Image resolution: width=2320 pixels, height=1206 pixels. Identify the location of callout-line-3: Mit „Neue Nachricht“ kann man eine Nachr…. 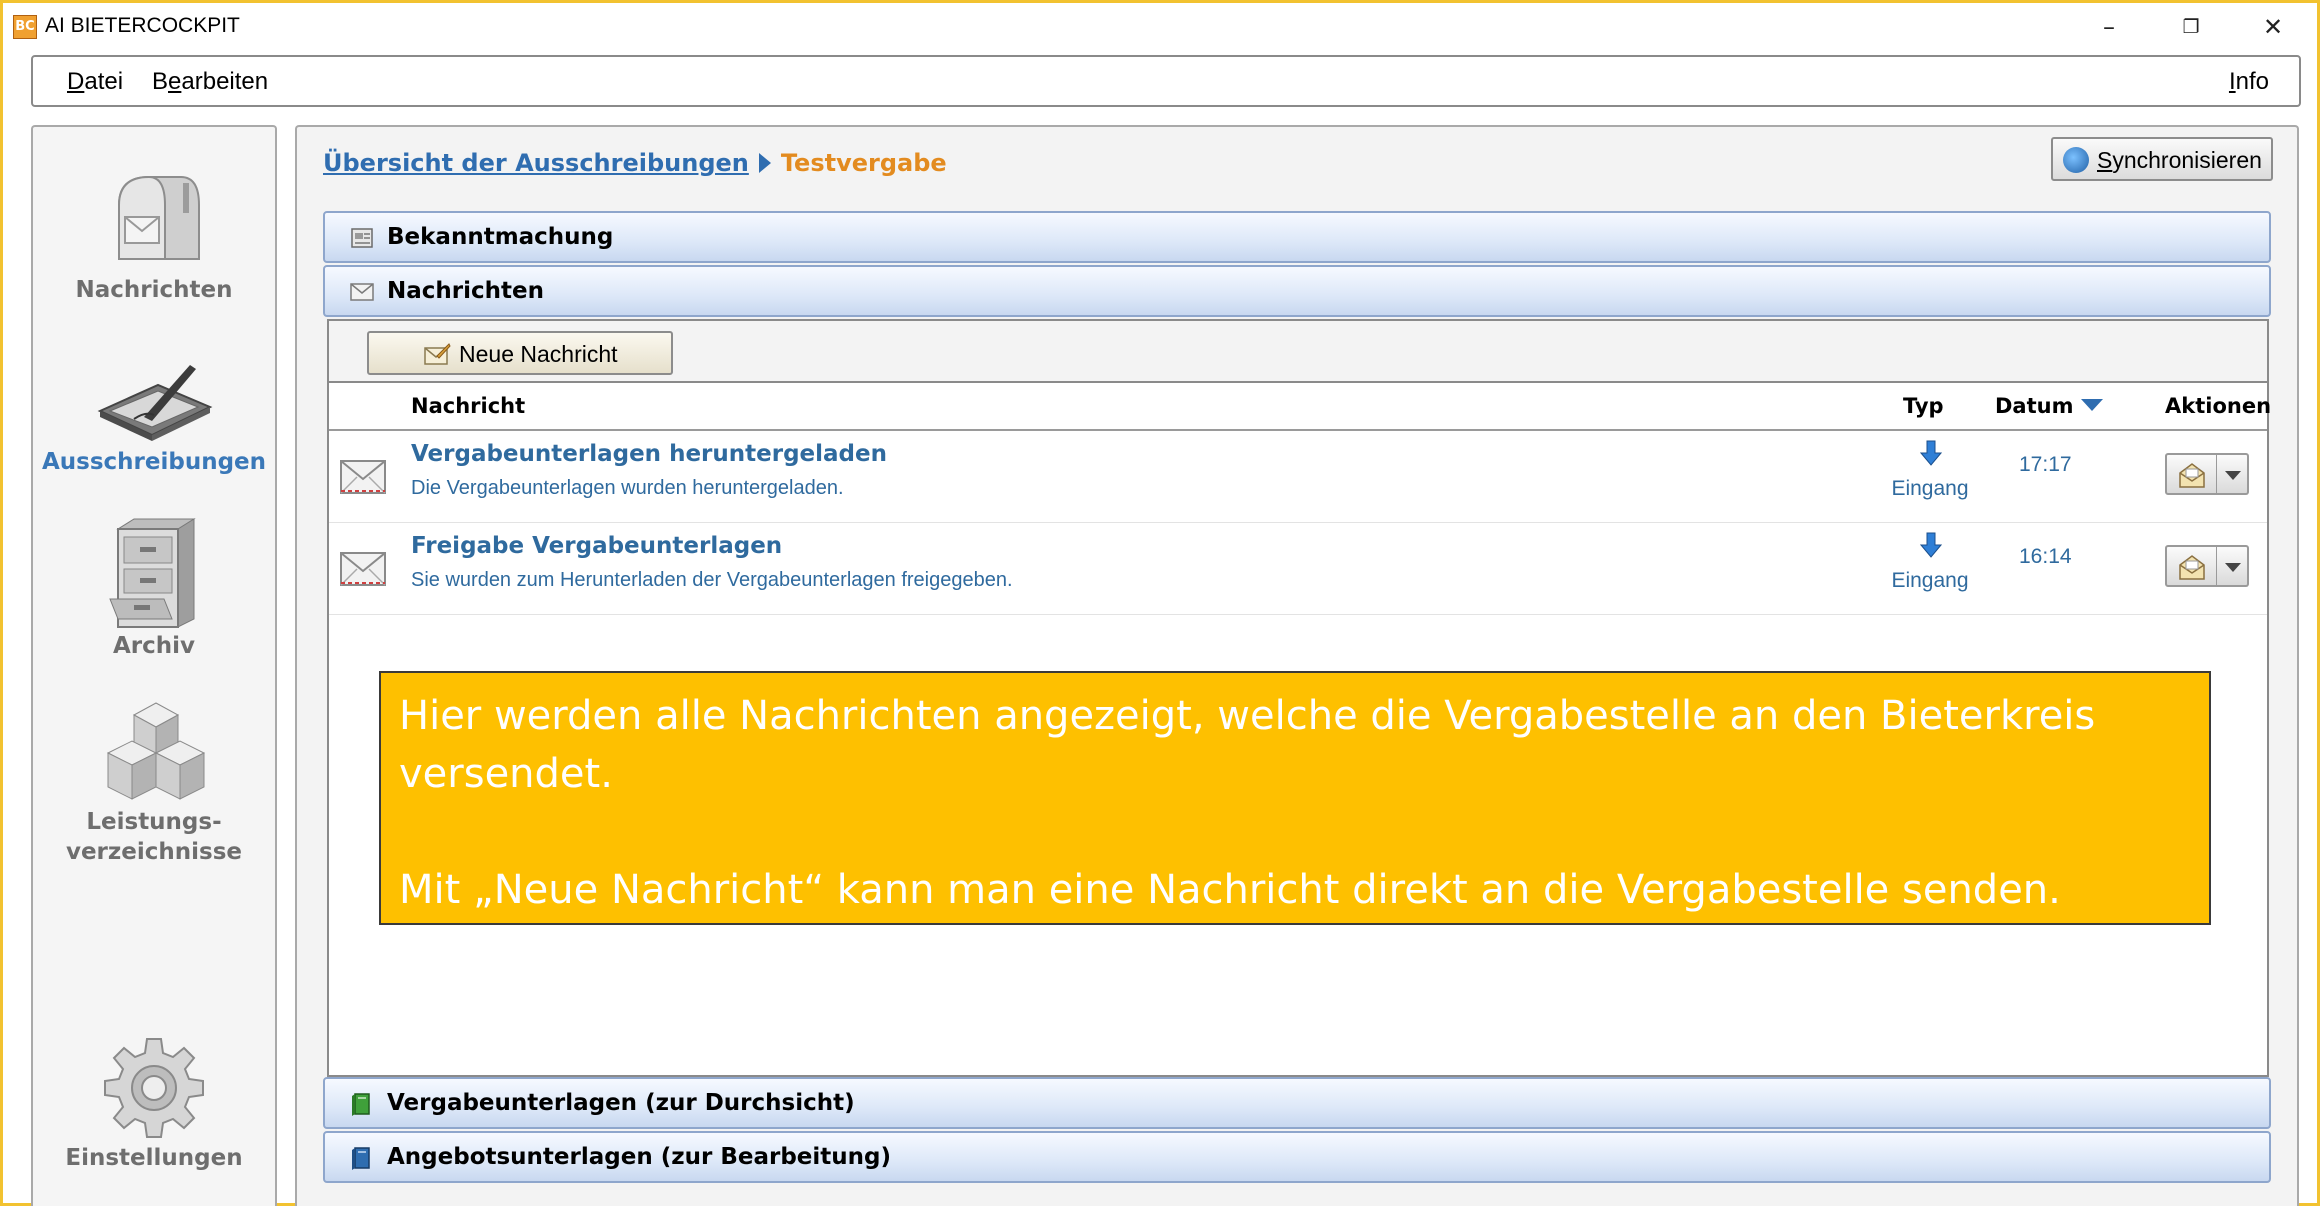
(1230, 890).